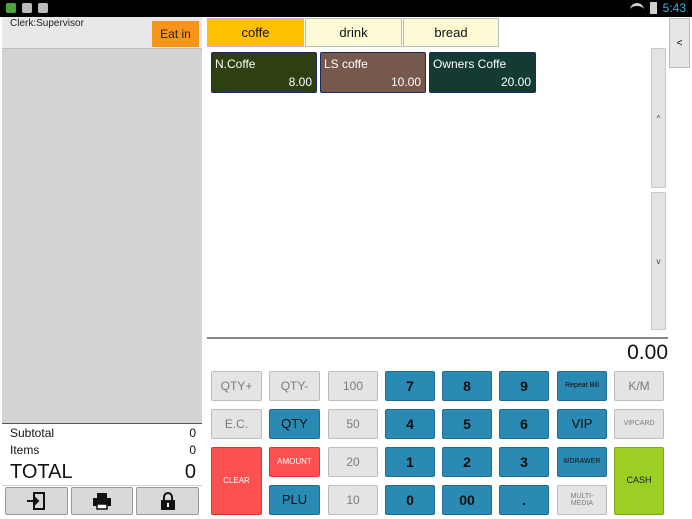  Describe the element at coordinates (294, 500) in the screenshot. I see `plu-key: PLU` at that location.